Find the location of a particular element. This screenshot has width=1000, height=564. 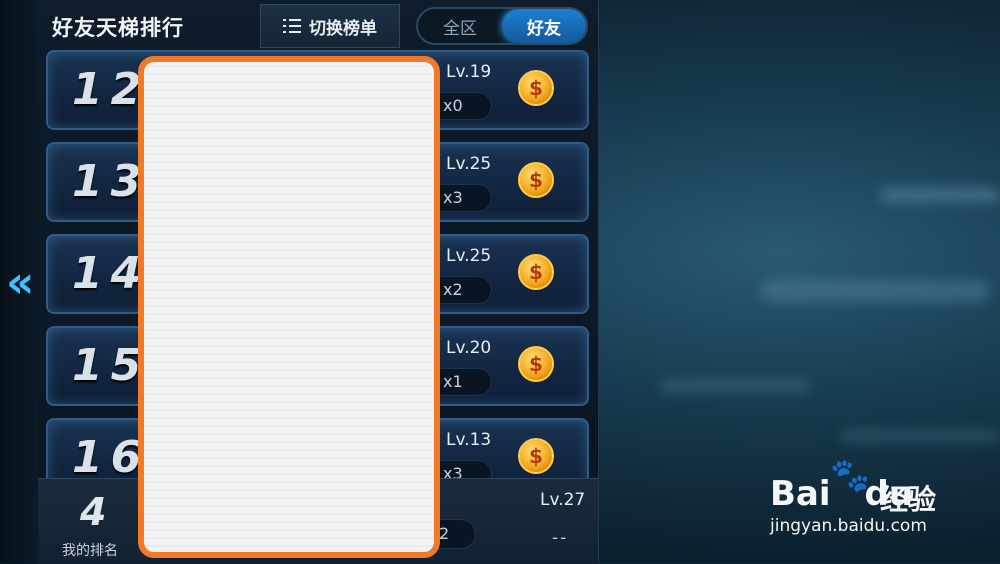

my-extra: -- is located at coordinates (560, 538).